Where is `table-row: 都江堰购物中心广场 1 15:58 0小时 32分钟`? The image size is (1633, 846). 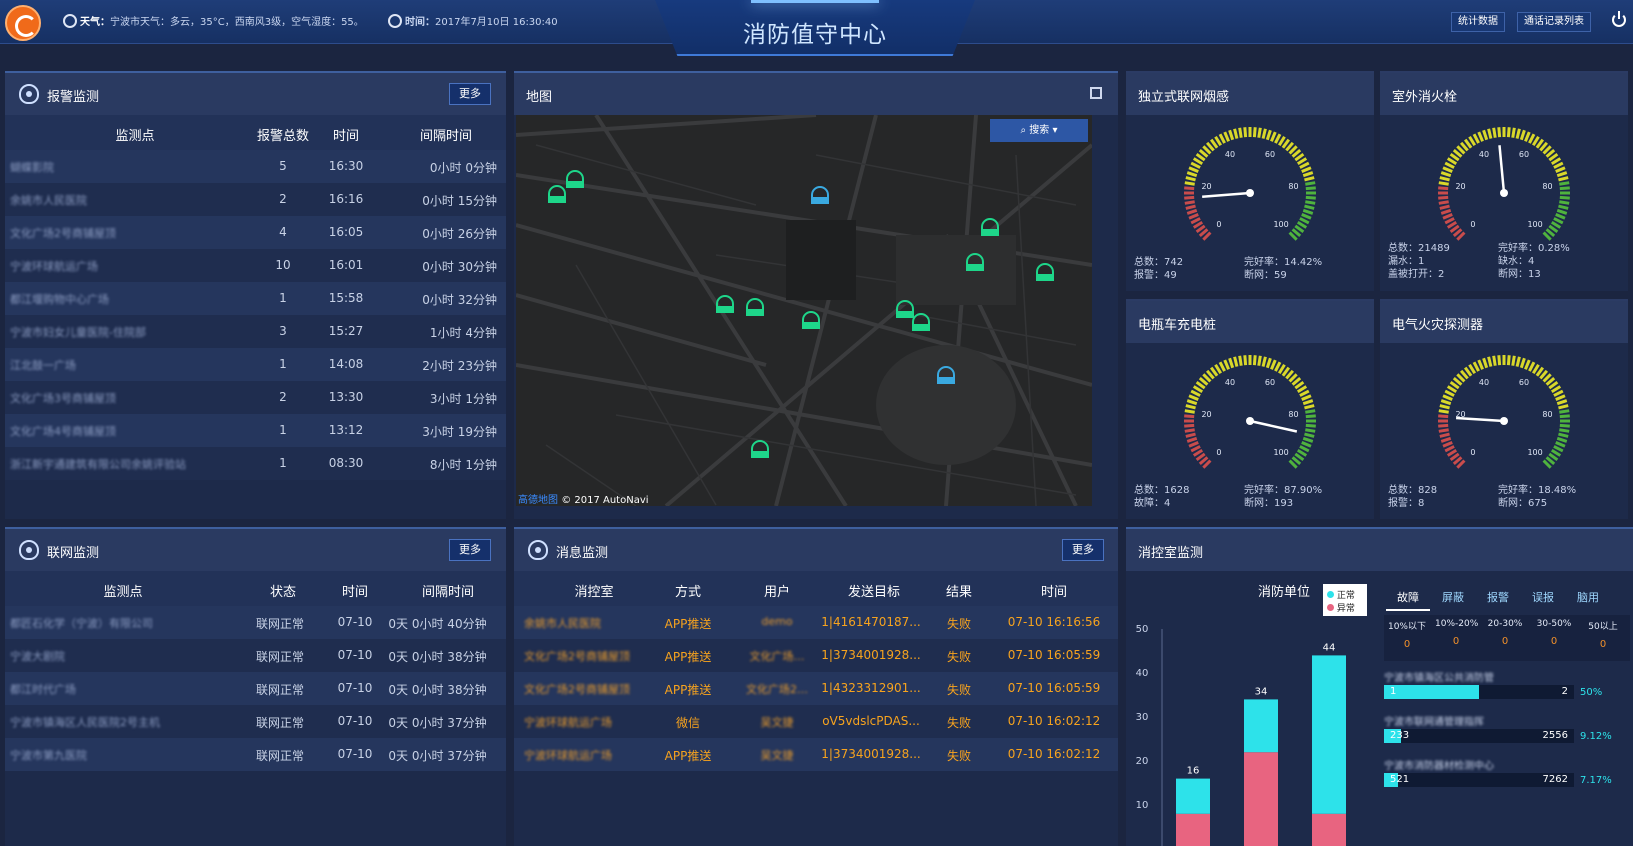 table-row: 都江堰购物中心广场 1 15:58 0小时 32分钟 is located at coordinates (255, 298).